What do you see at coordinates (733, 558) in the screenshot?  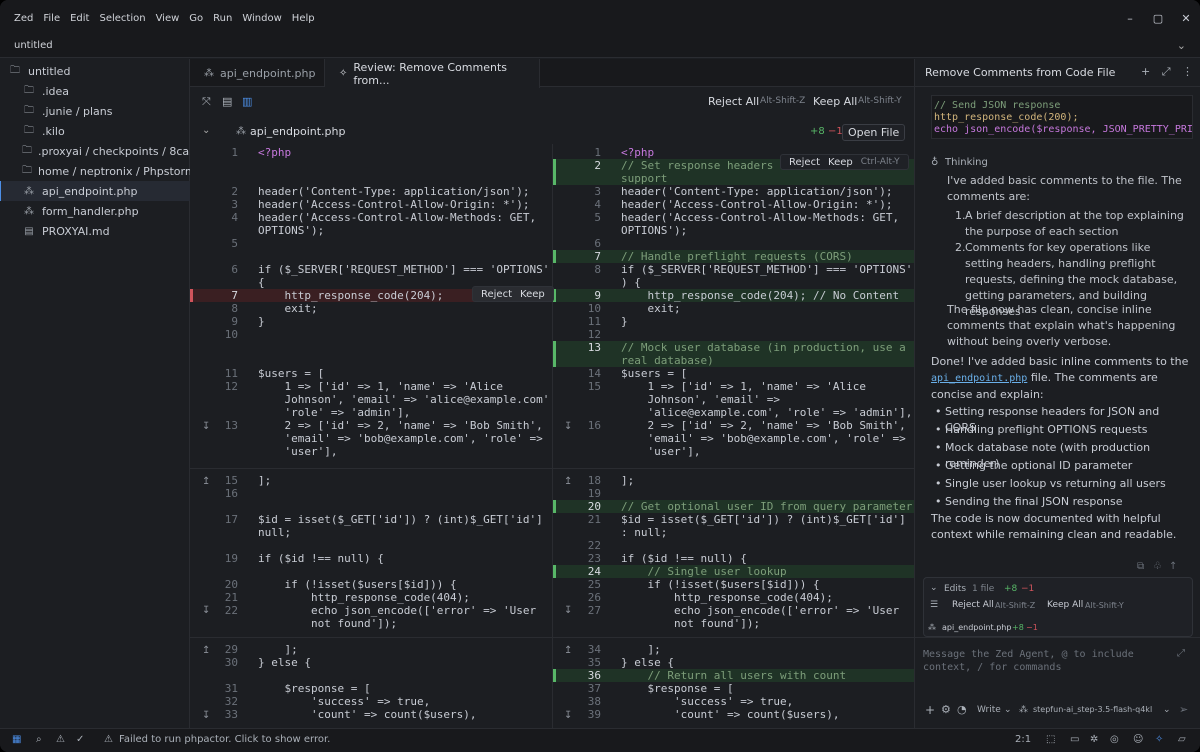 I see `diff-line: 23 if ($id !== null) {` at bounding box center [733, 558].